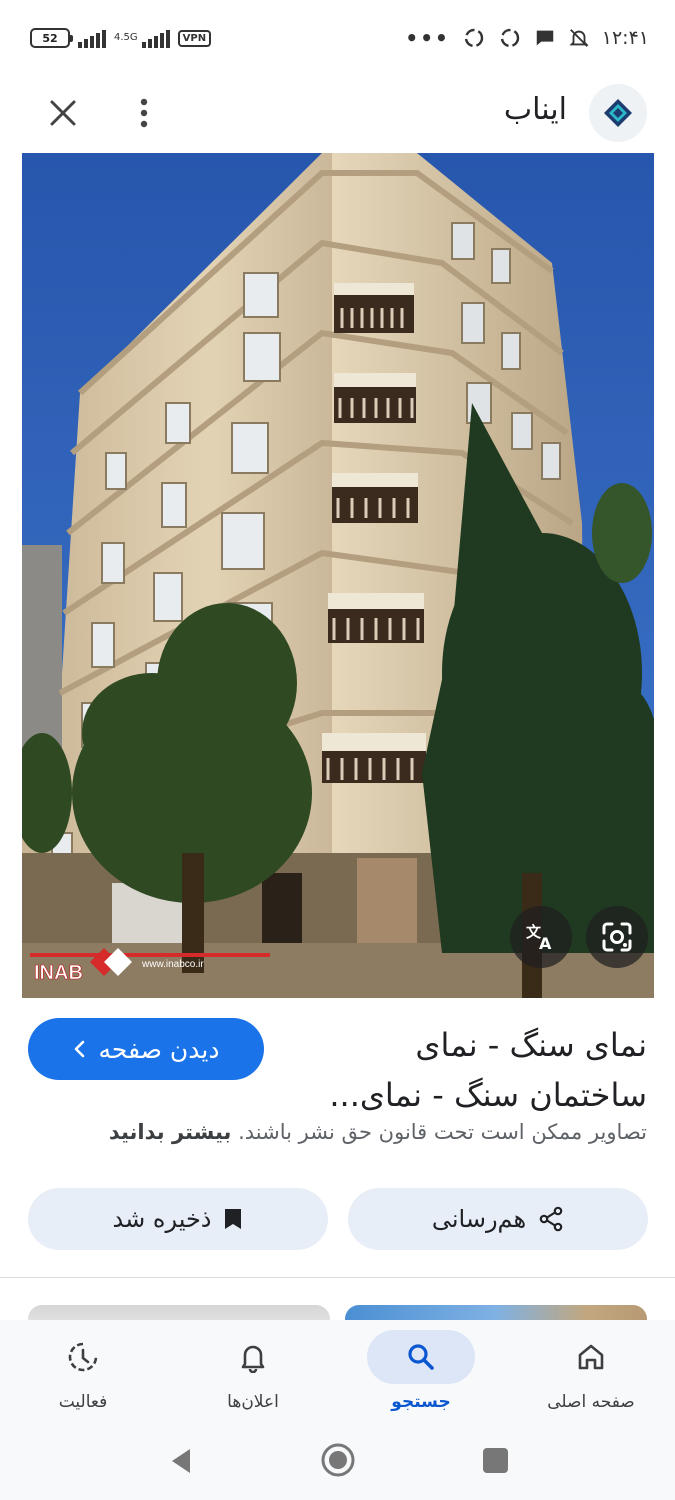 This screenshot has height=1500, width=675. I want to click on visit-page-label: دیدن صفحه, so click(159, 1049).